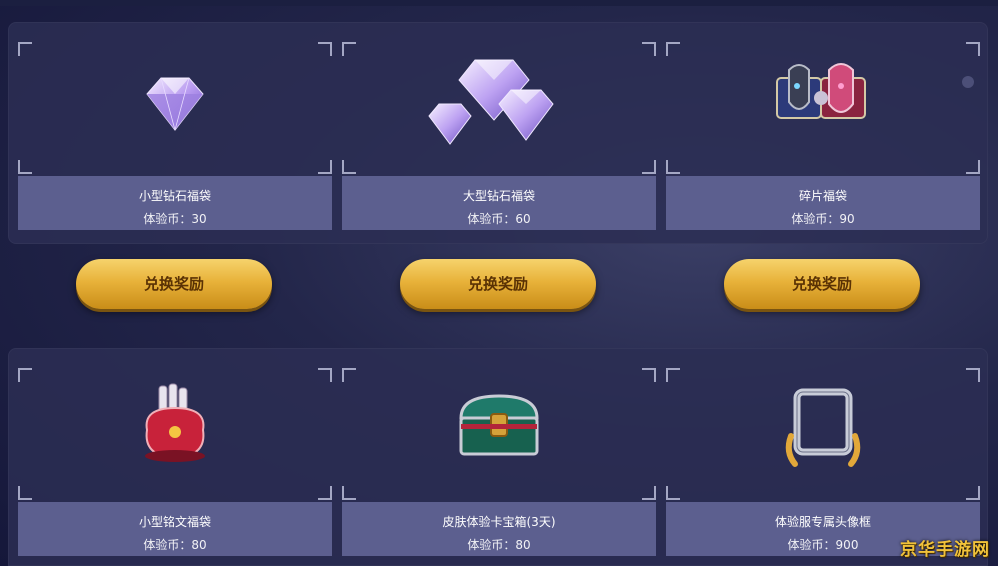 This screenshot has width=998, height=566. I want to click on treasure-chest-icon, so click(499, 433).